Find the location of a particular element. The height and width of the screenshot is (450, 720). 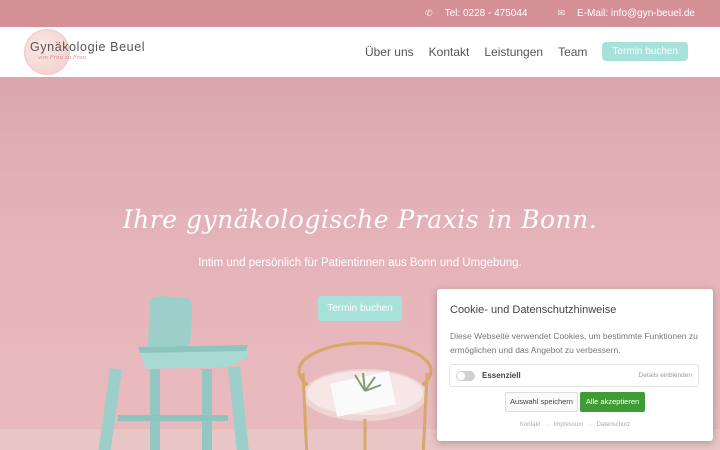

cookie-category-essential: Essenziell Details einblenden is located at coordinates (574, 375).